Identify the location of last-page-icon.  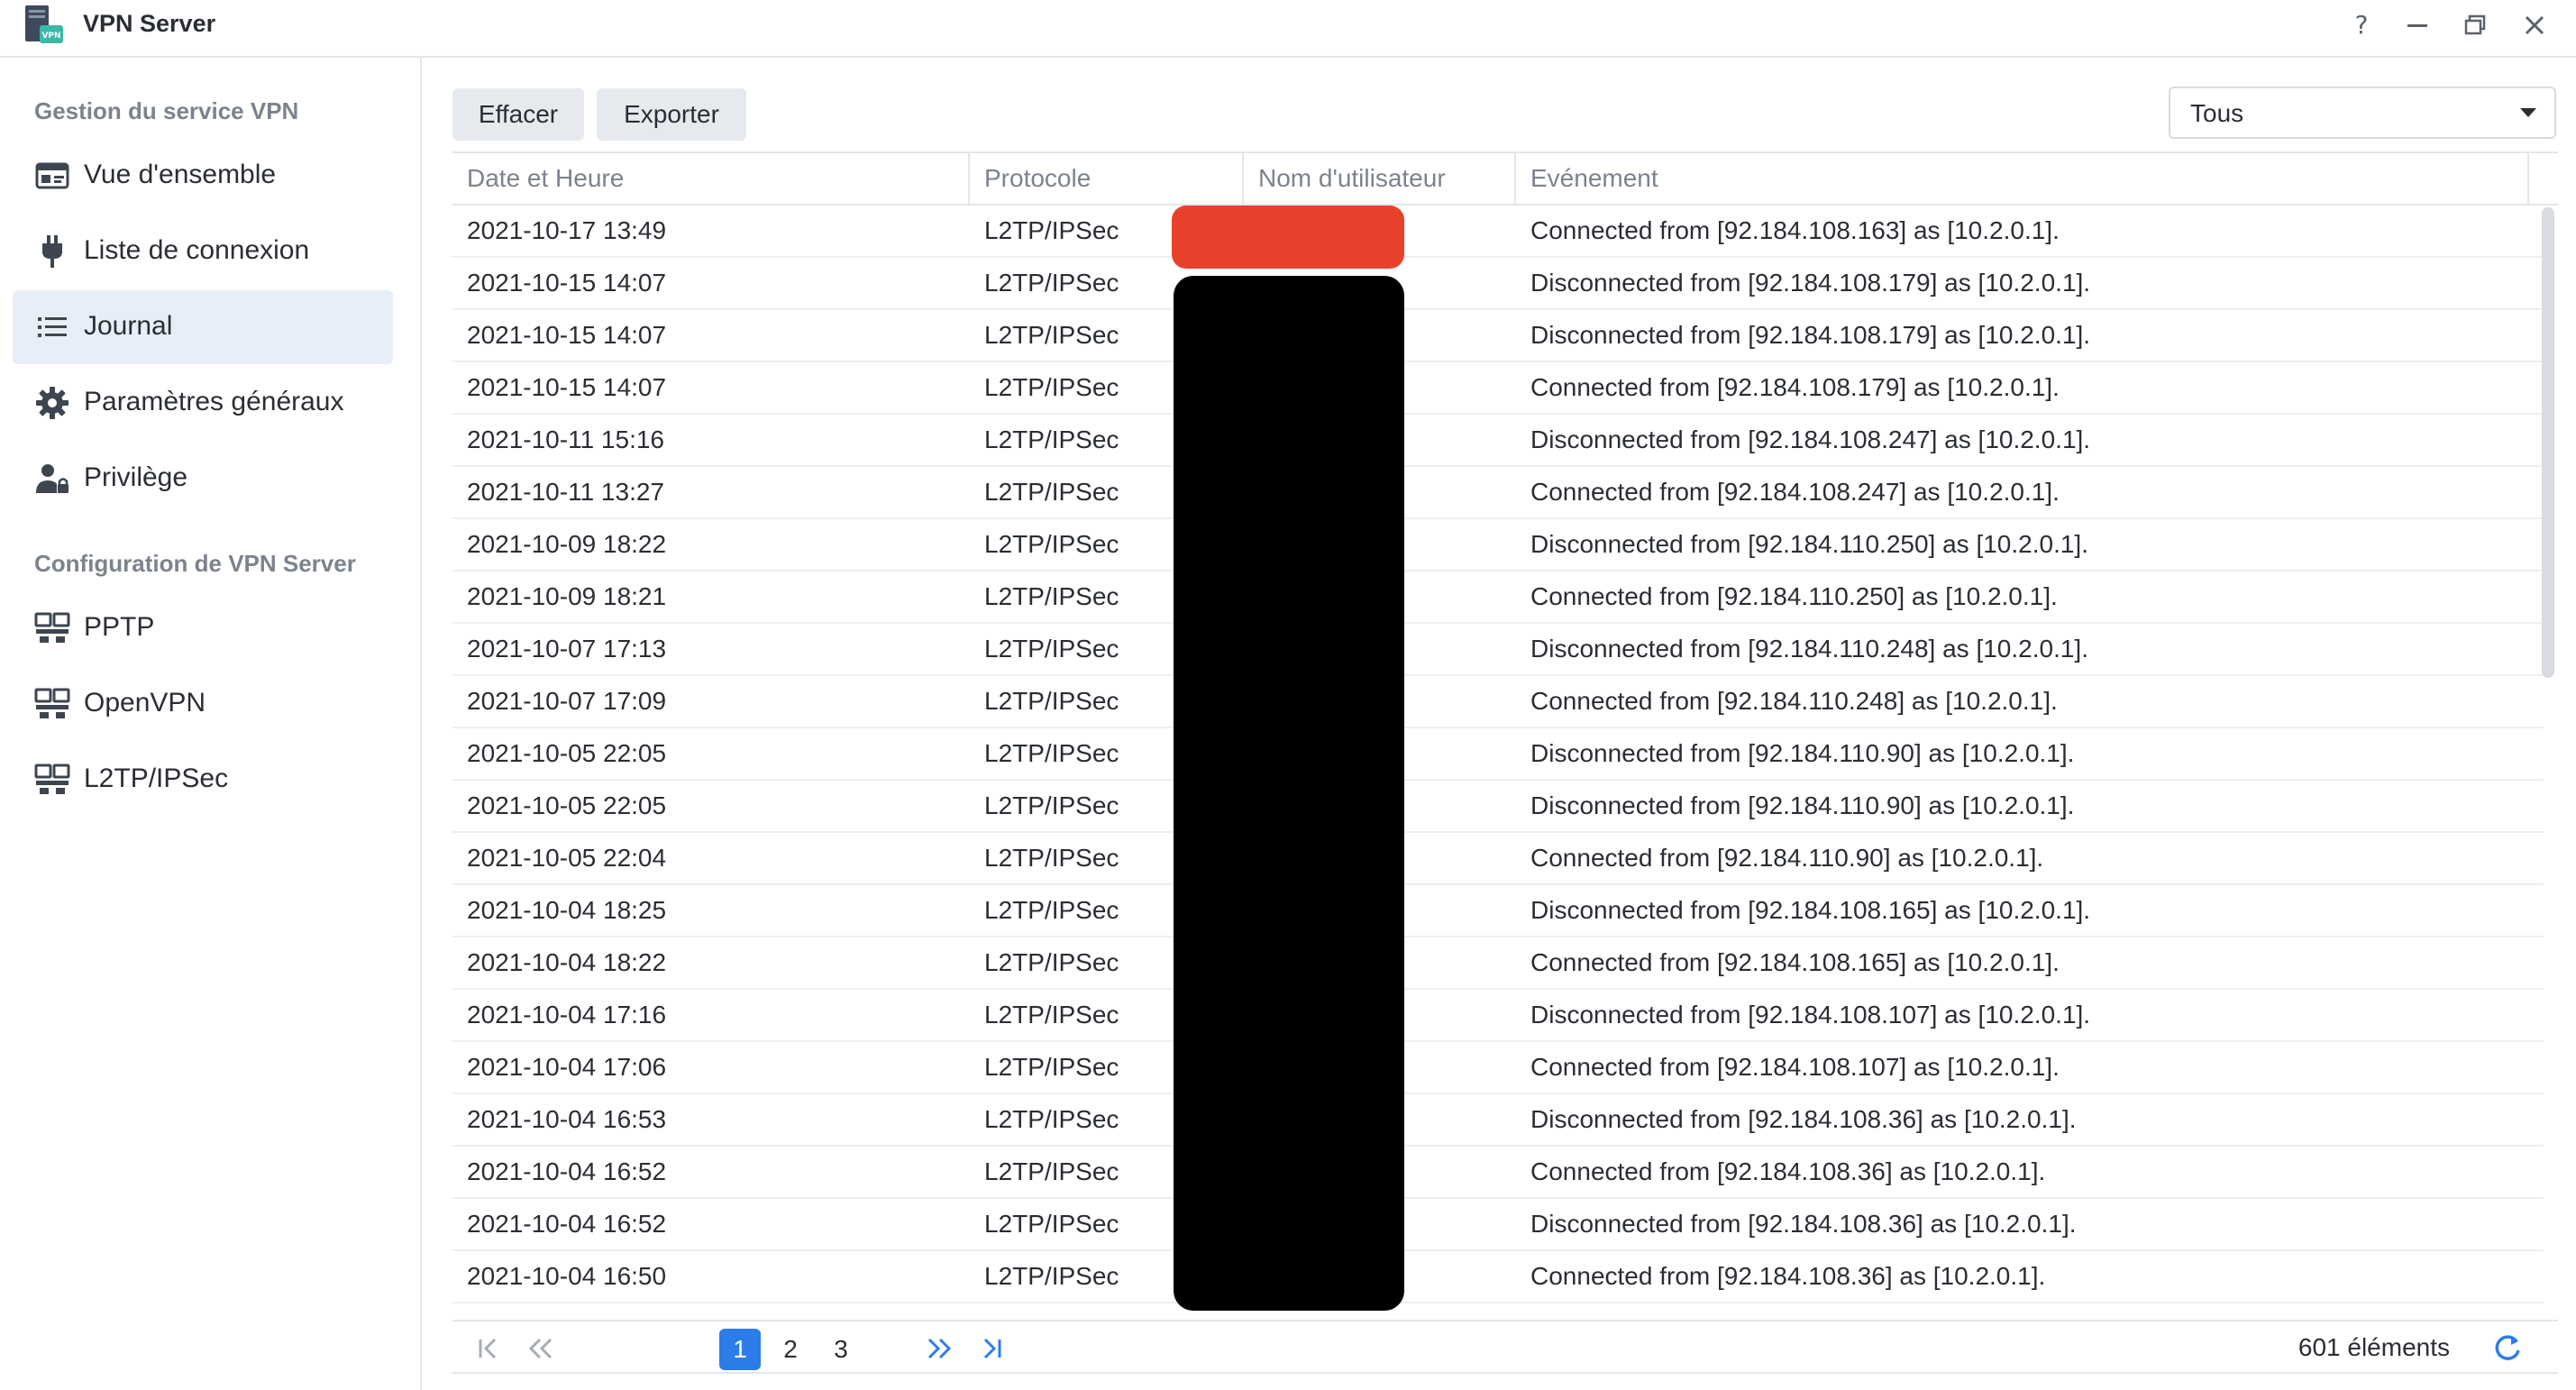
(991, 1349).